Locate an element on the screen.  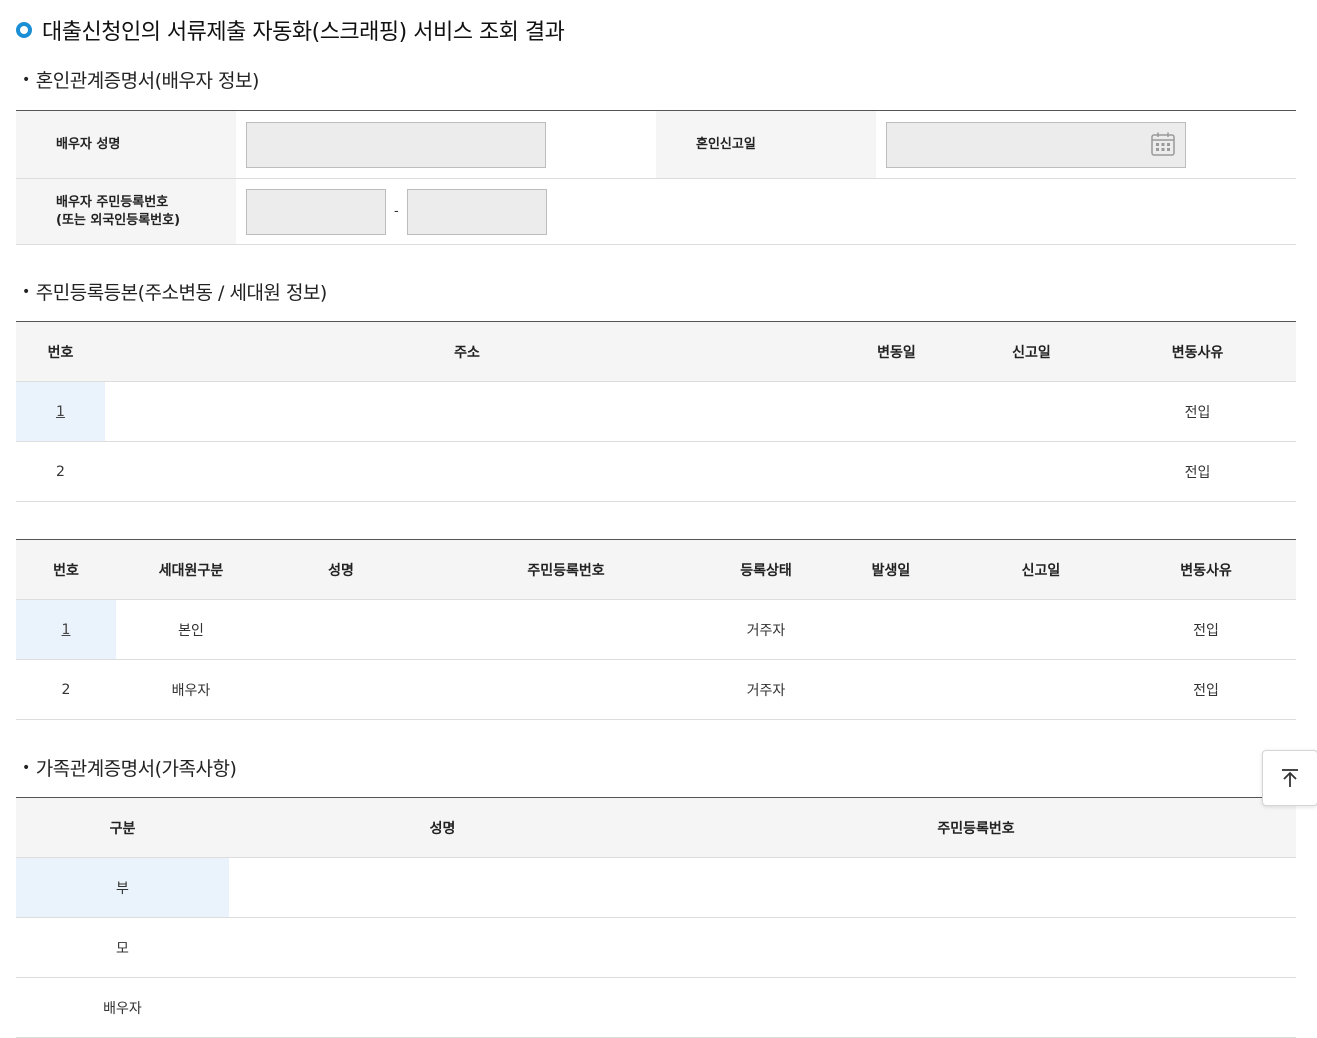
col-header-type: 구분 is located at coordinates (122, 828).